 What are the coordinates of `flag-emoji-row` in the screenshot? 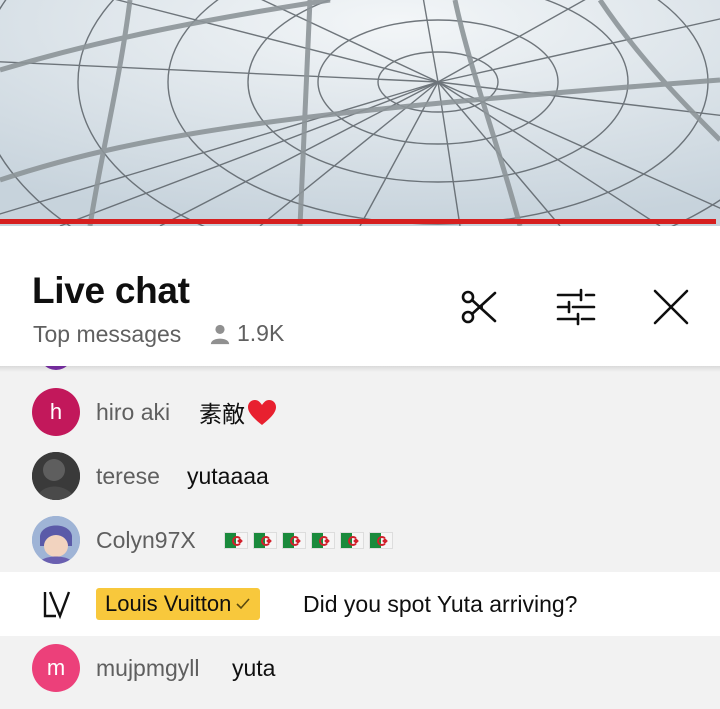 It's located at (308, 540).